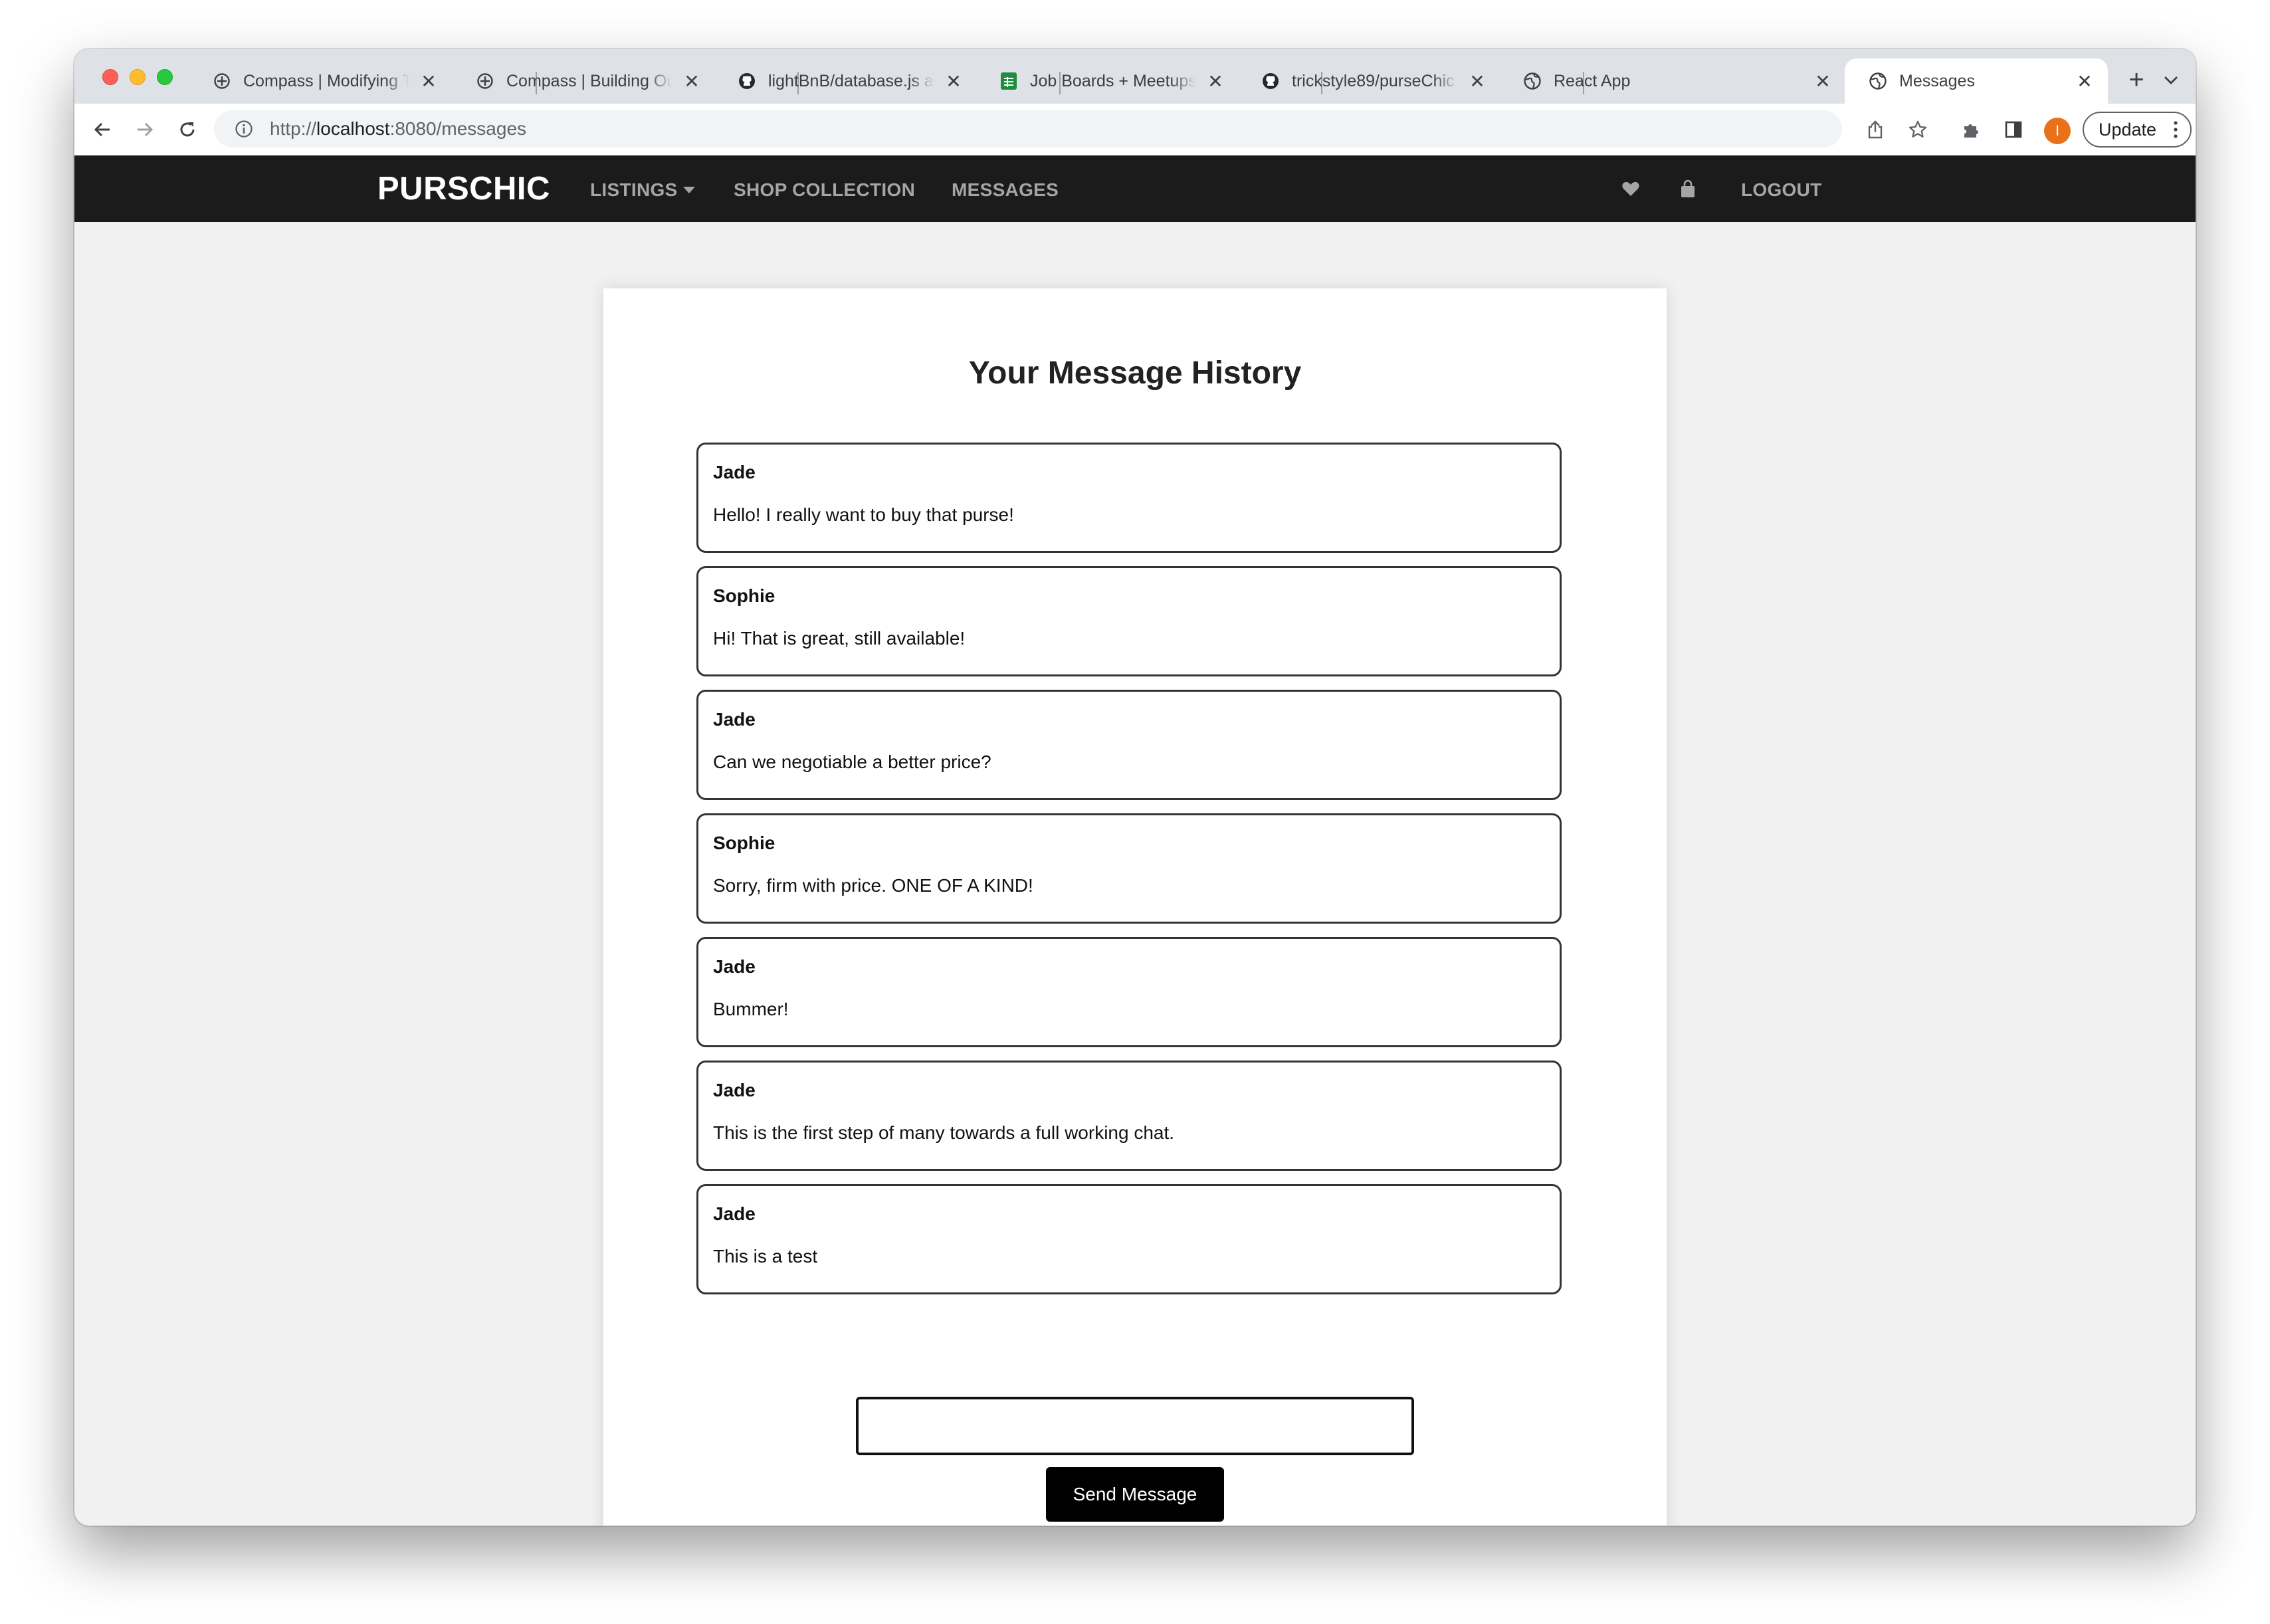 Image resolution: width=2270 pixels, height=1624 pixels. What do you see at coordinates (187, 129) in the screenshot?
I see `reload-icon` at bounding box center [187, 129].